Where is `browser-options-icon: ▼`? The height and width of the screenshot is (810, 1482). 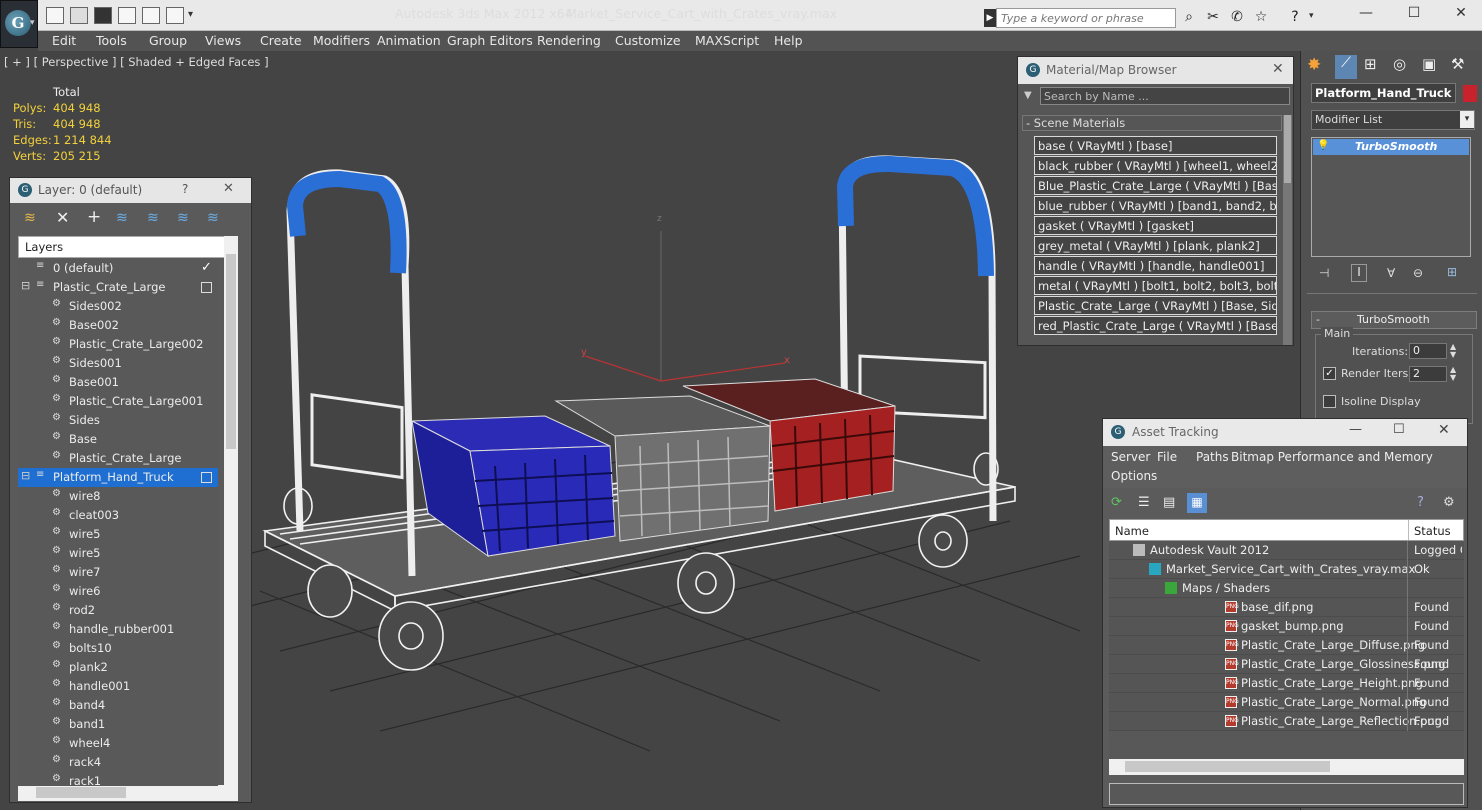 browser-options-icon: ▼ is located at coordinates (1028, 95).